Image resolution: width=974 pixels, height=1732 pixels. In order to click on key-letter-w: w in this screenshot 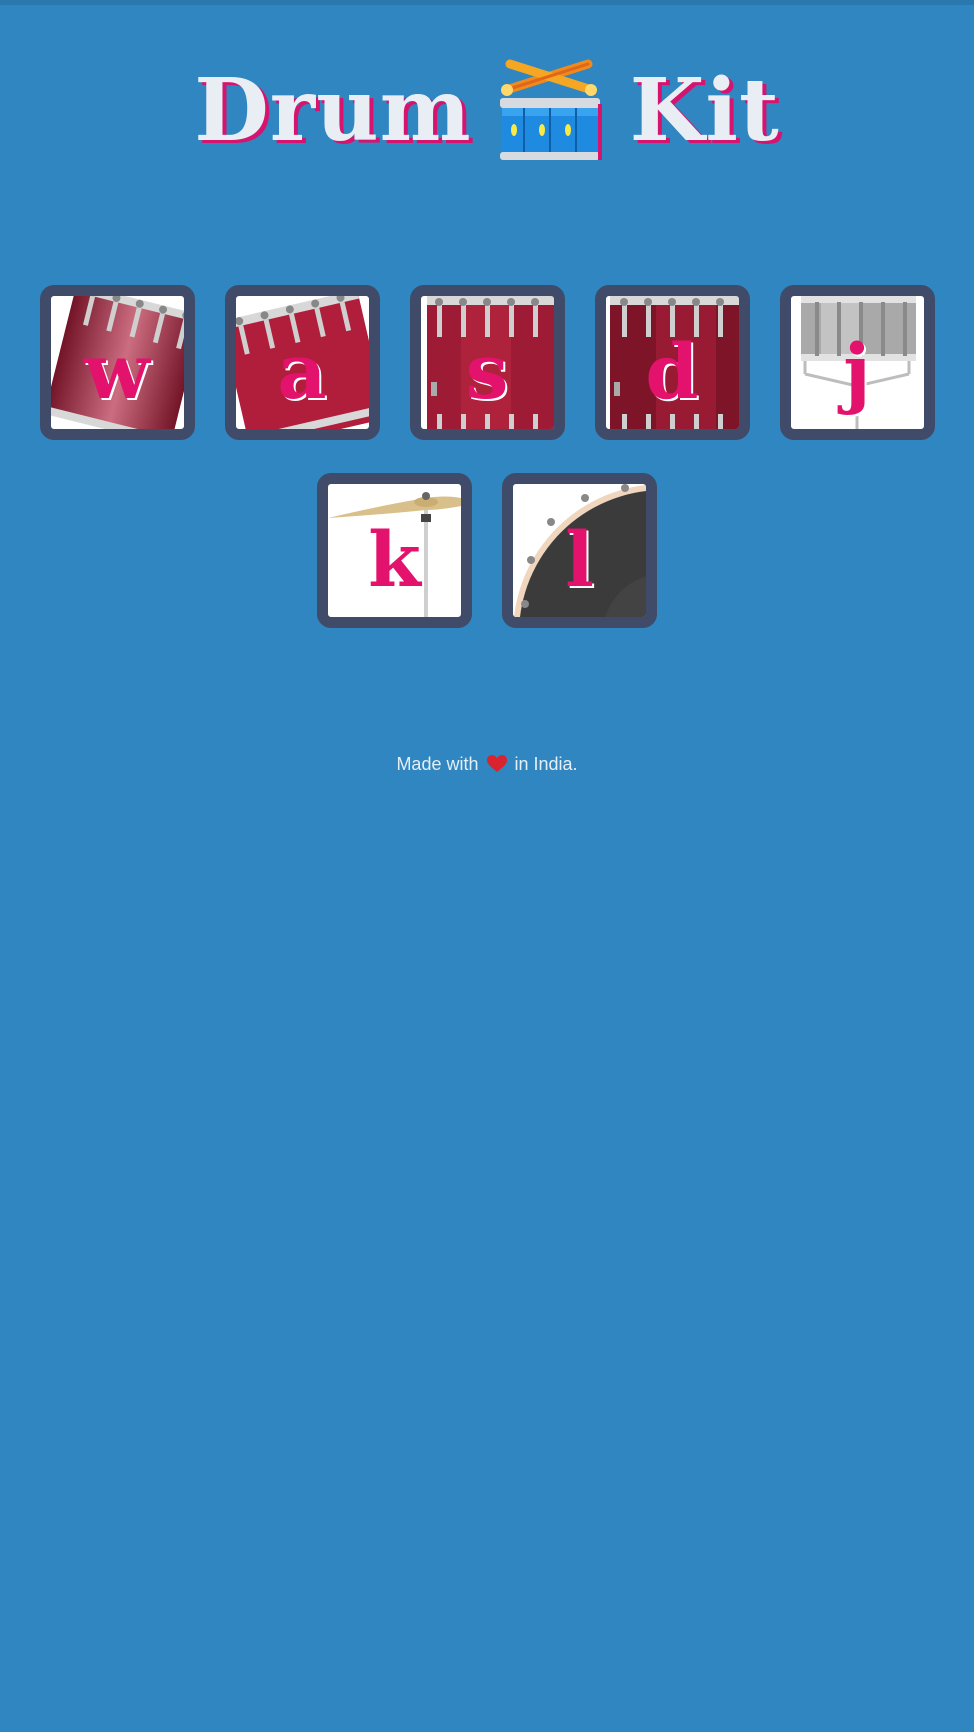, I will do `click(117, 371)`.